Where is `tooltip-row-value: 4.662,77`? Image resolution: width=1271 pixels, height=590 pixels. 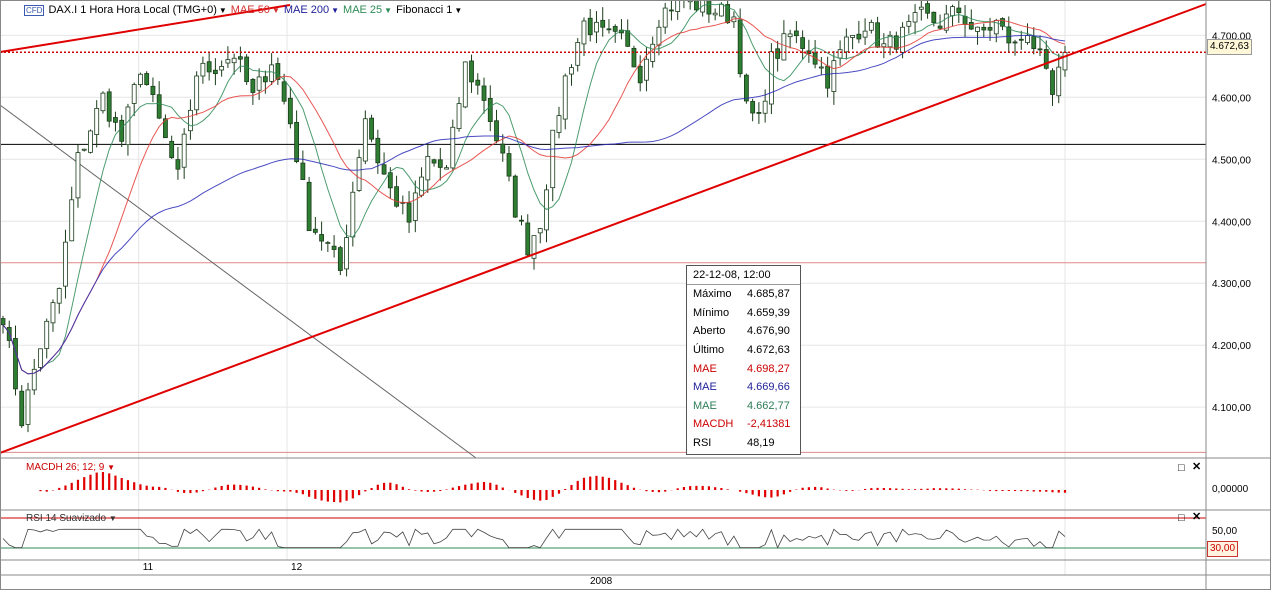 tooltip-row-value: 4.662,77 is located at coordinates (768, 405).